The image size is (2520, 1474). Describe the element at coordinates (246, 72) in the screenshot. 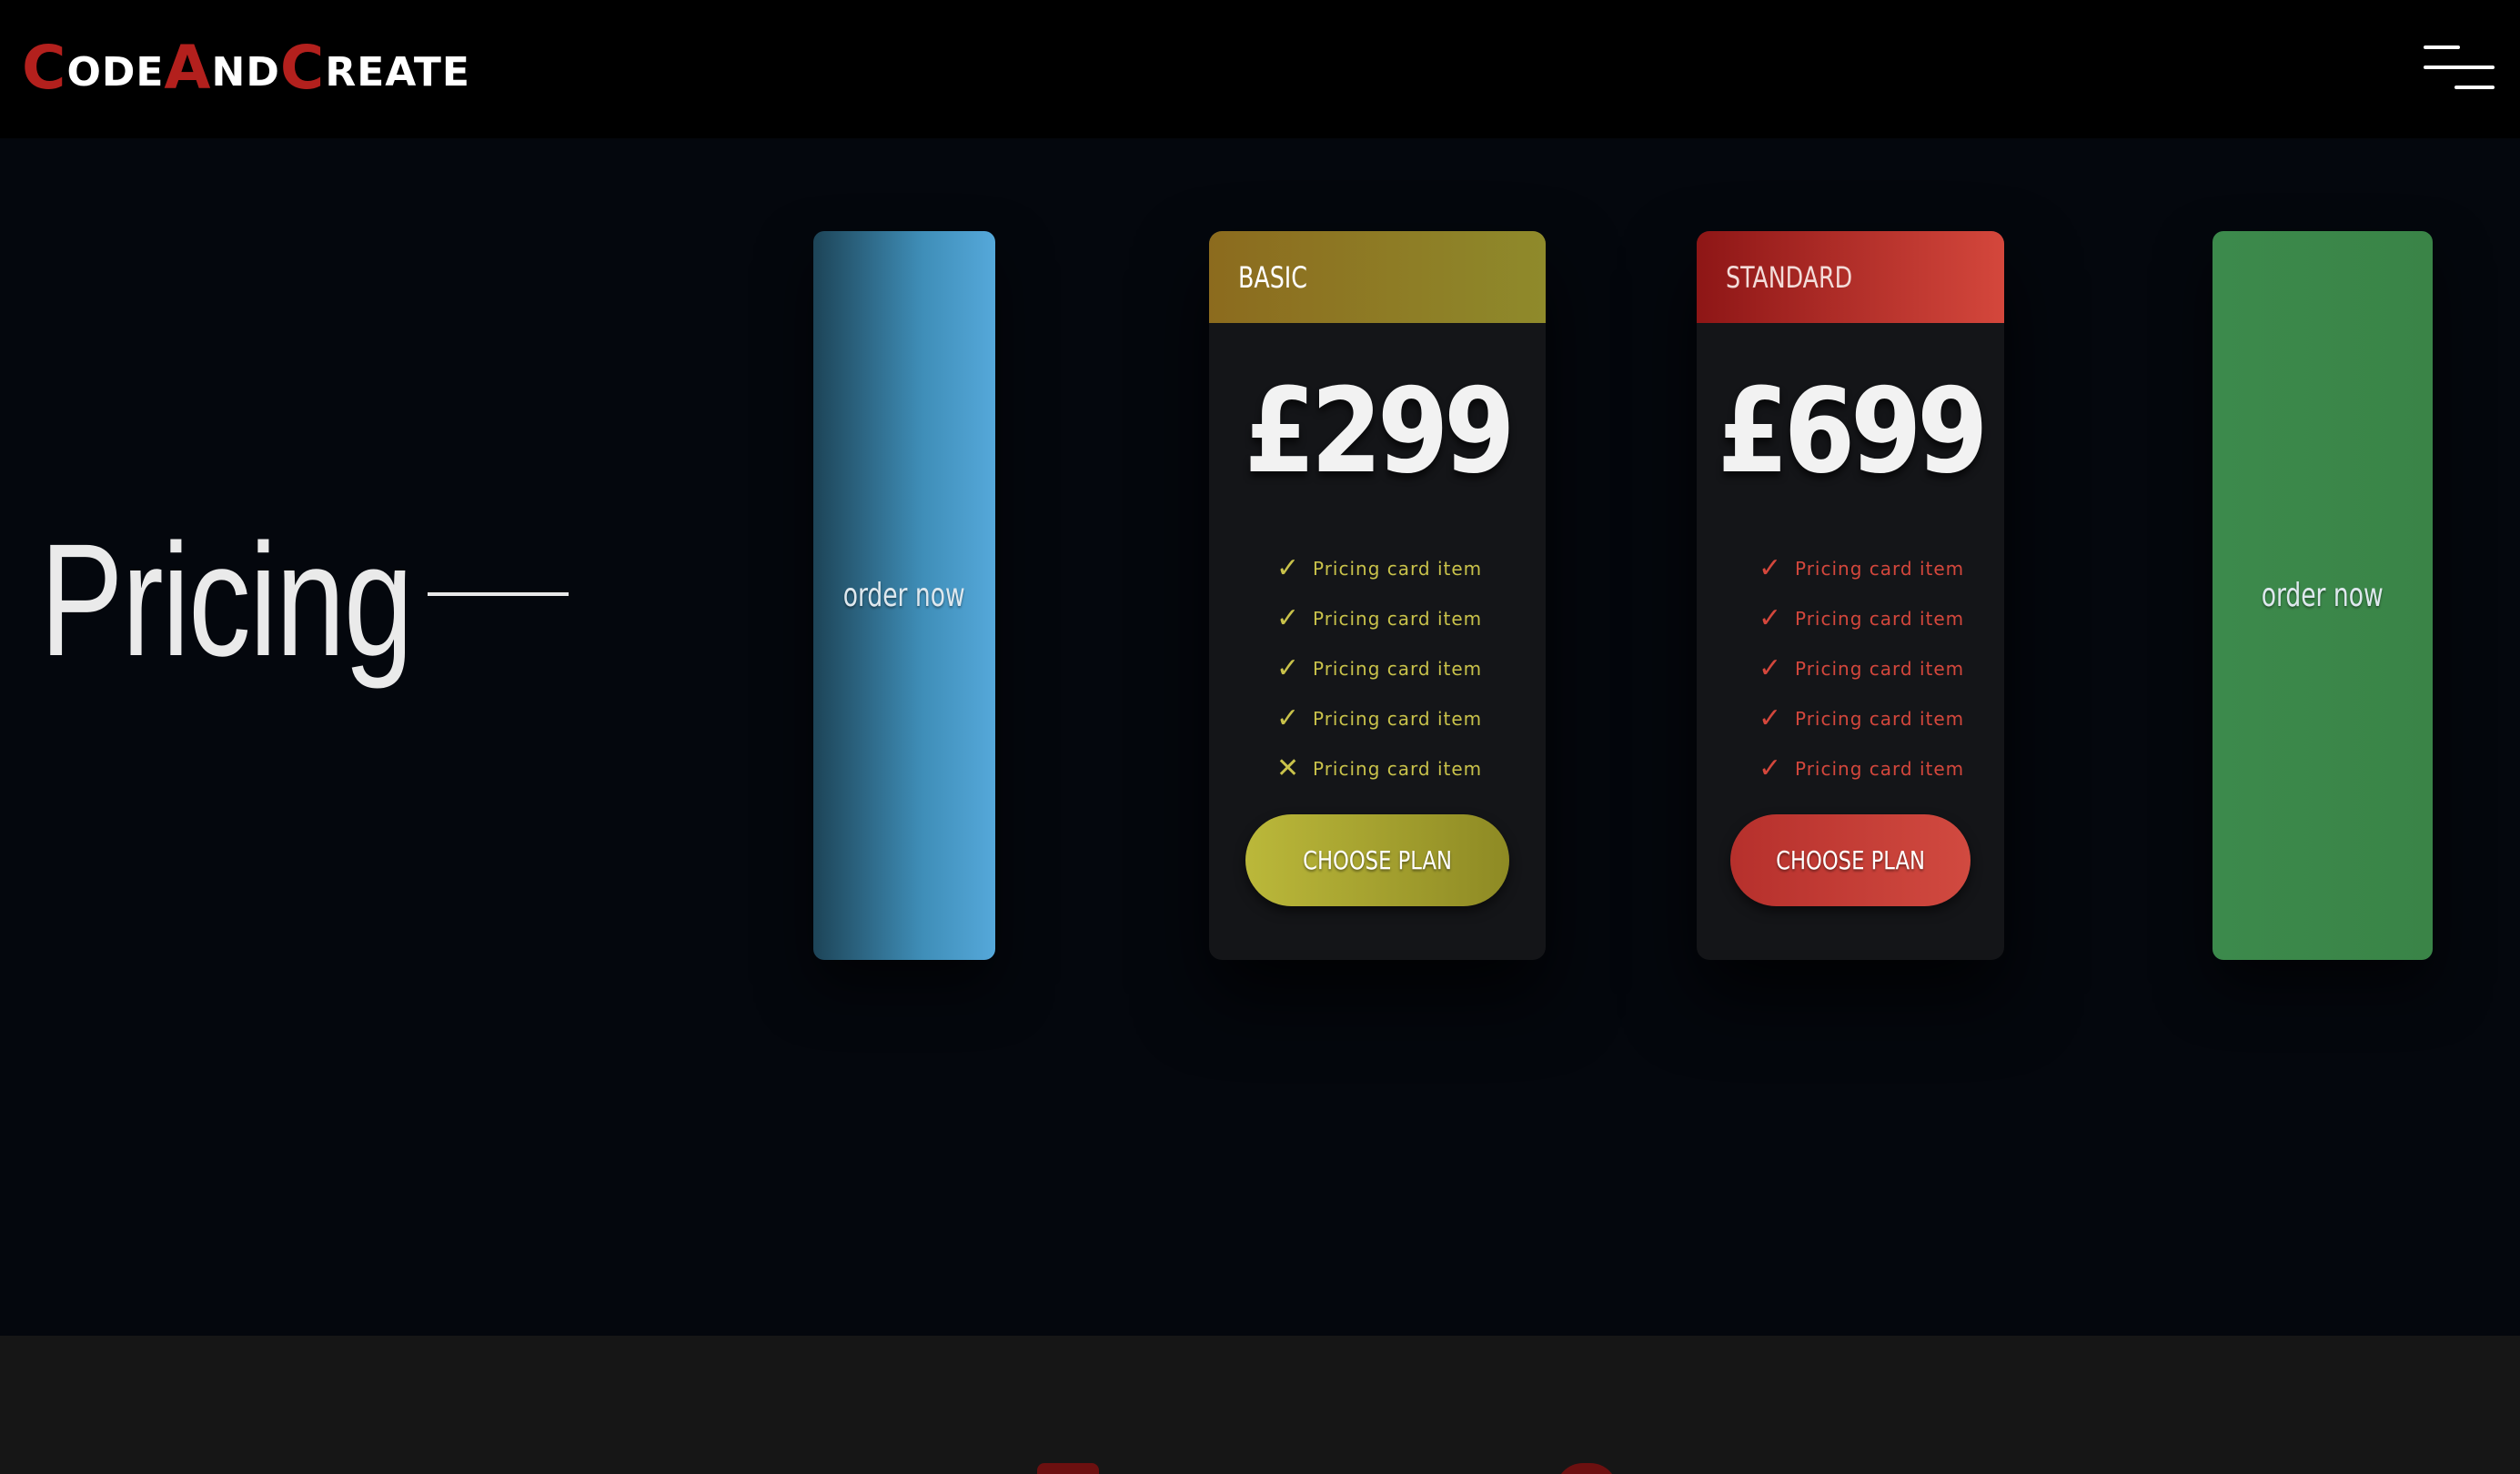

I see `logo-text: ND` at that location.